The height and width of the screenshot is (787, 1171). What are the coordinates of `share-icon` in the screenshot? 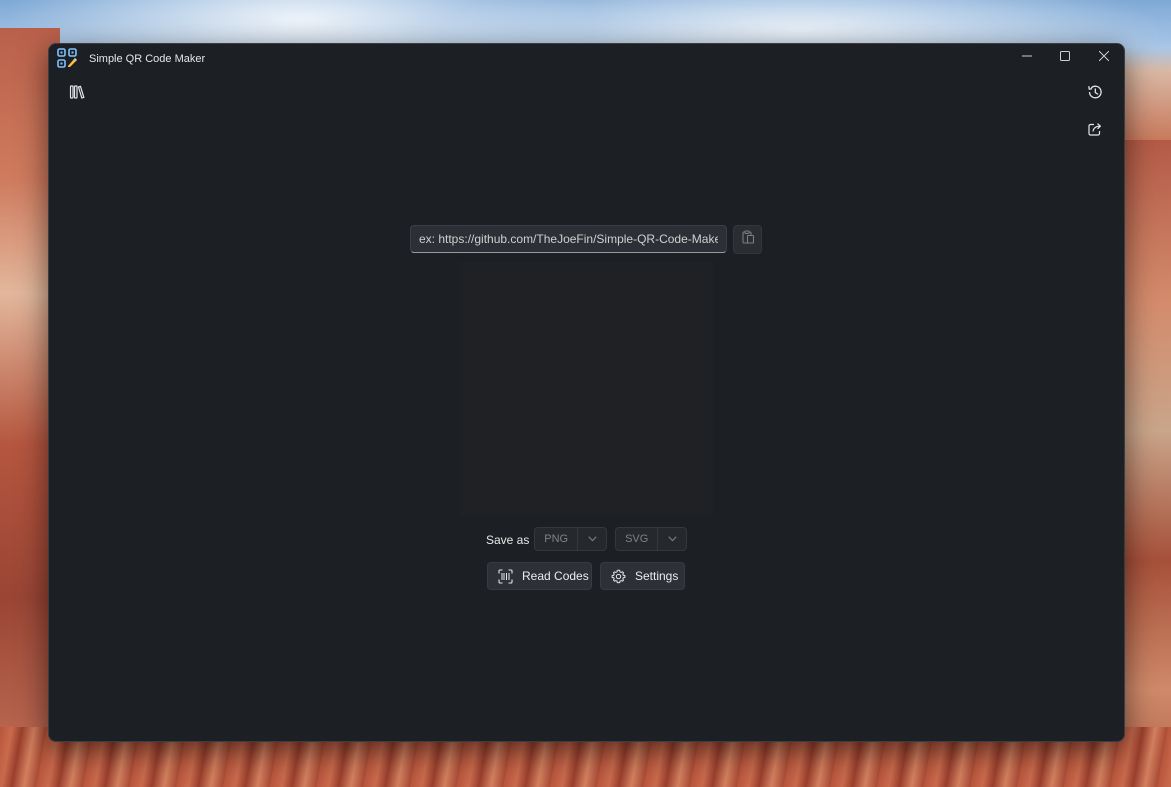 It's located at (1095, 131).